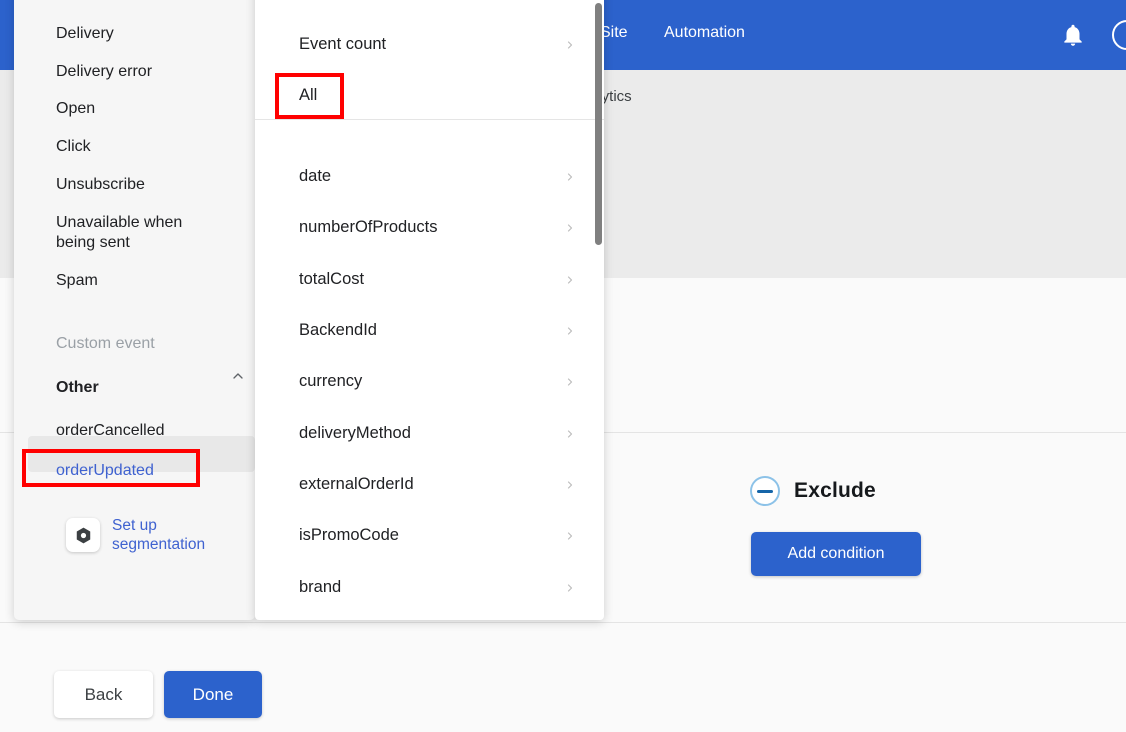  I want to click on gear-hexagon-icon, so click(83, 535).